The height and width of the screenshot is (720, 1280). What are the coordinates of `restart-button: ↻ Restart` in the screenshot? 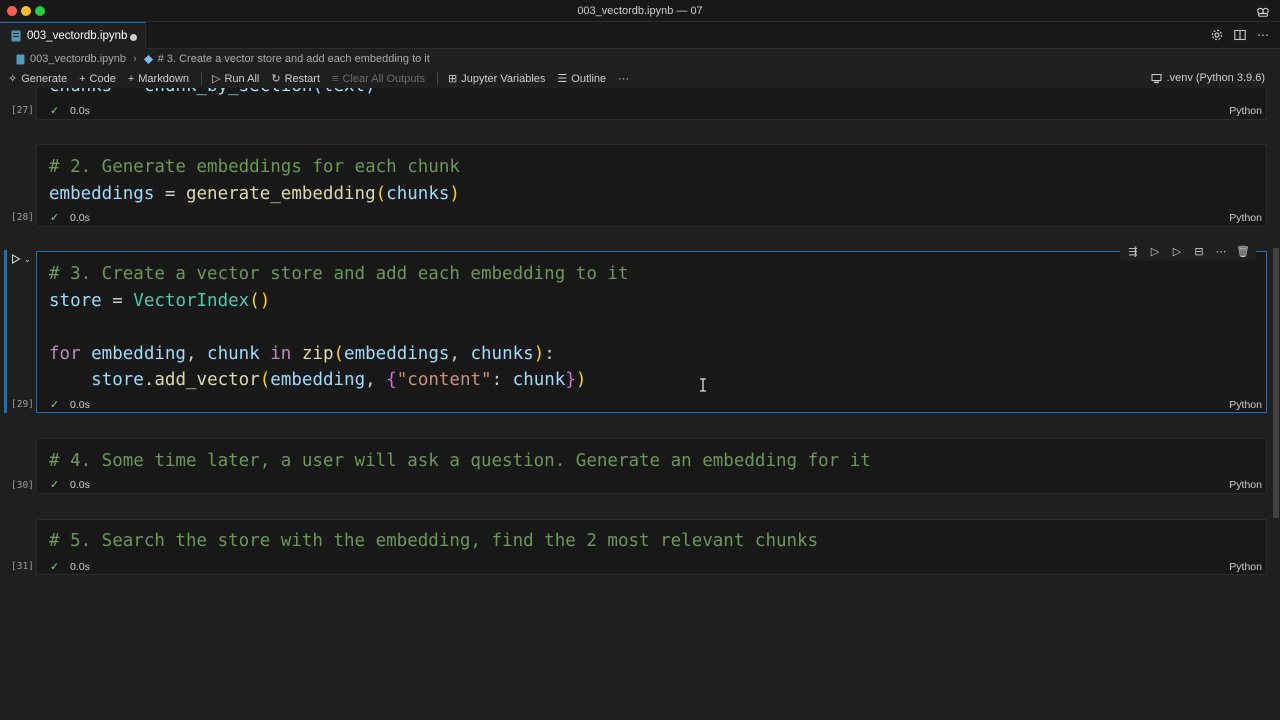 It's located at (295, 79).